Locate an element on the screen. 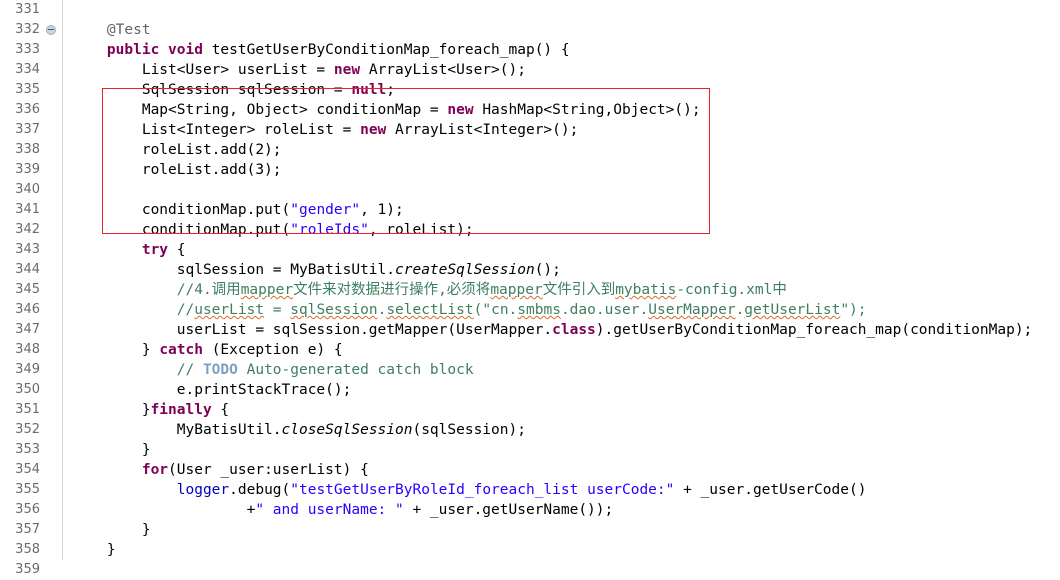  gutter-line-332: 332 is located at coordinates (31, 30).